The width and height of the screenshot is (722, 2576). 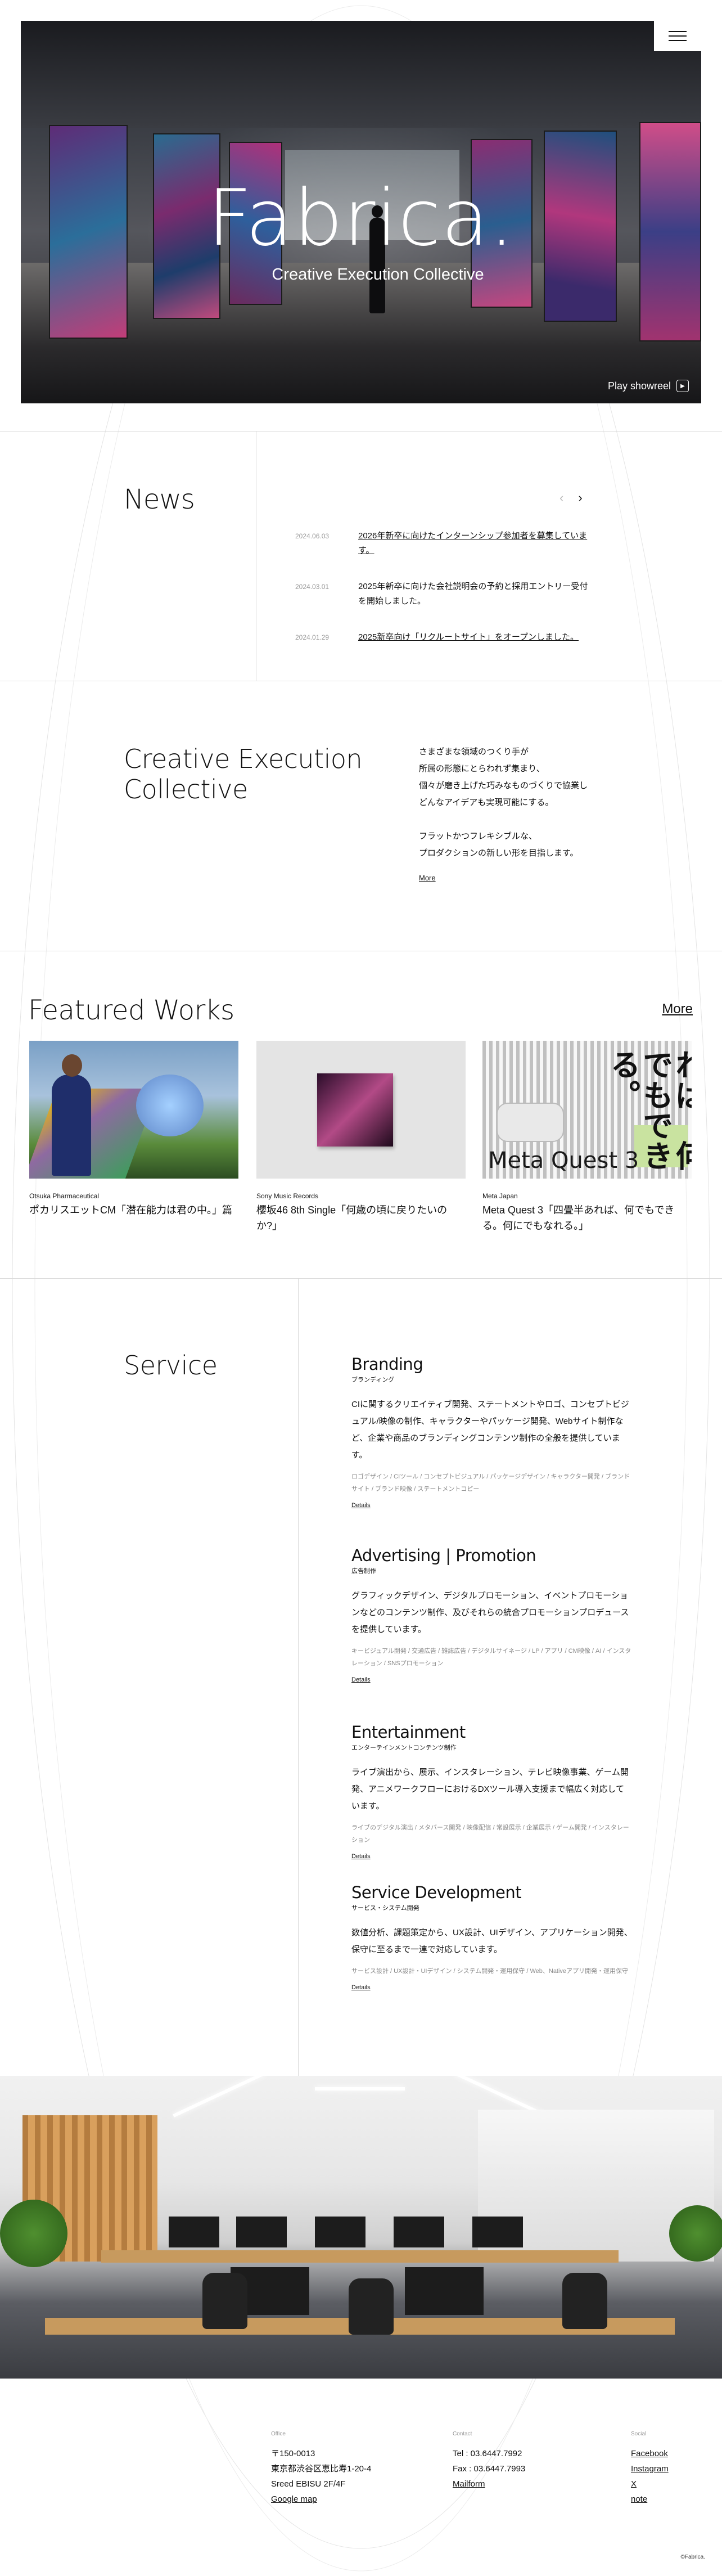 What do you see at coordinates (462, 2434) in the screenshot?
I see `footer-label: Contact` at bounding box center [462, 2434].